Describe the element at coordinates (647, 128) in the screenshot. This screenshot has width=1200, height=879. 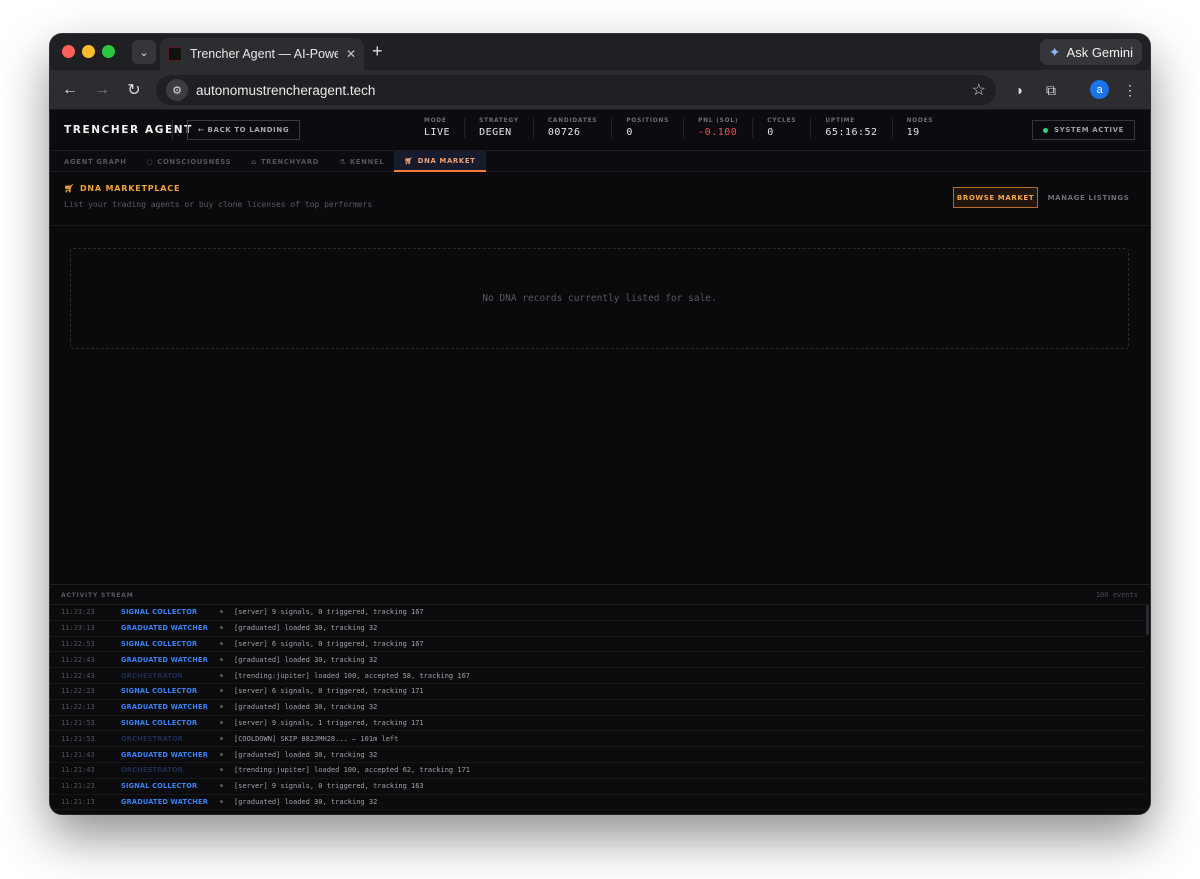
I see `stat-positions: POSITIONS 0` at that location.